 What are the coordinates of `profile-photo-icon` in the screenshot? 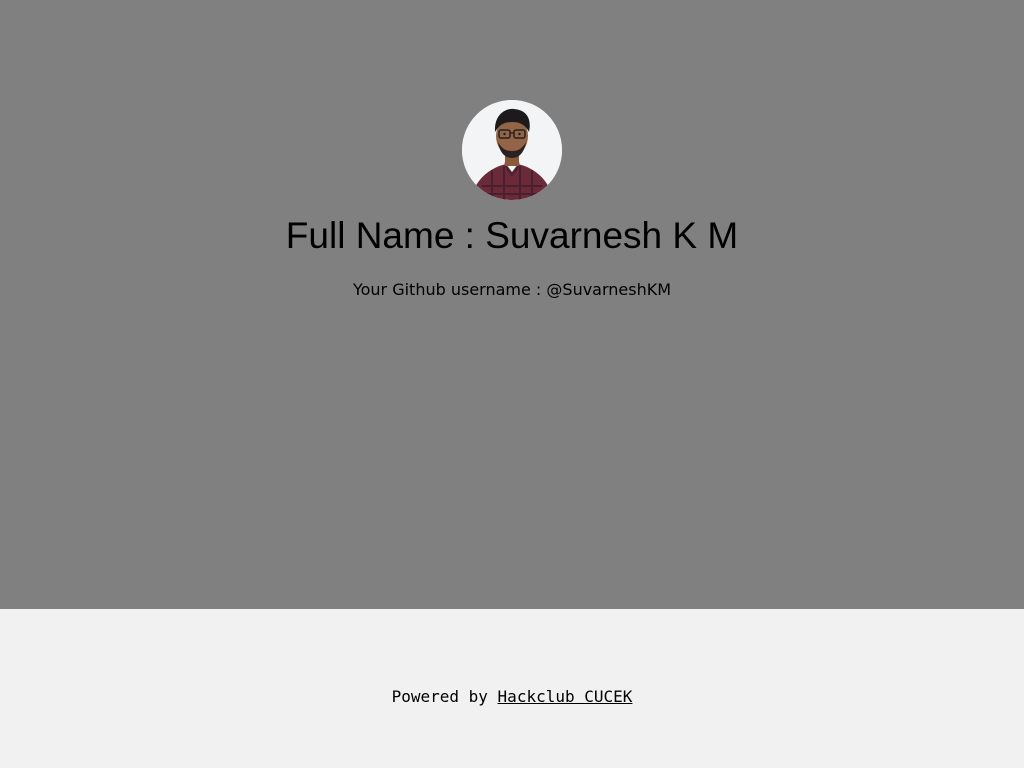 It's located at (512, 150).